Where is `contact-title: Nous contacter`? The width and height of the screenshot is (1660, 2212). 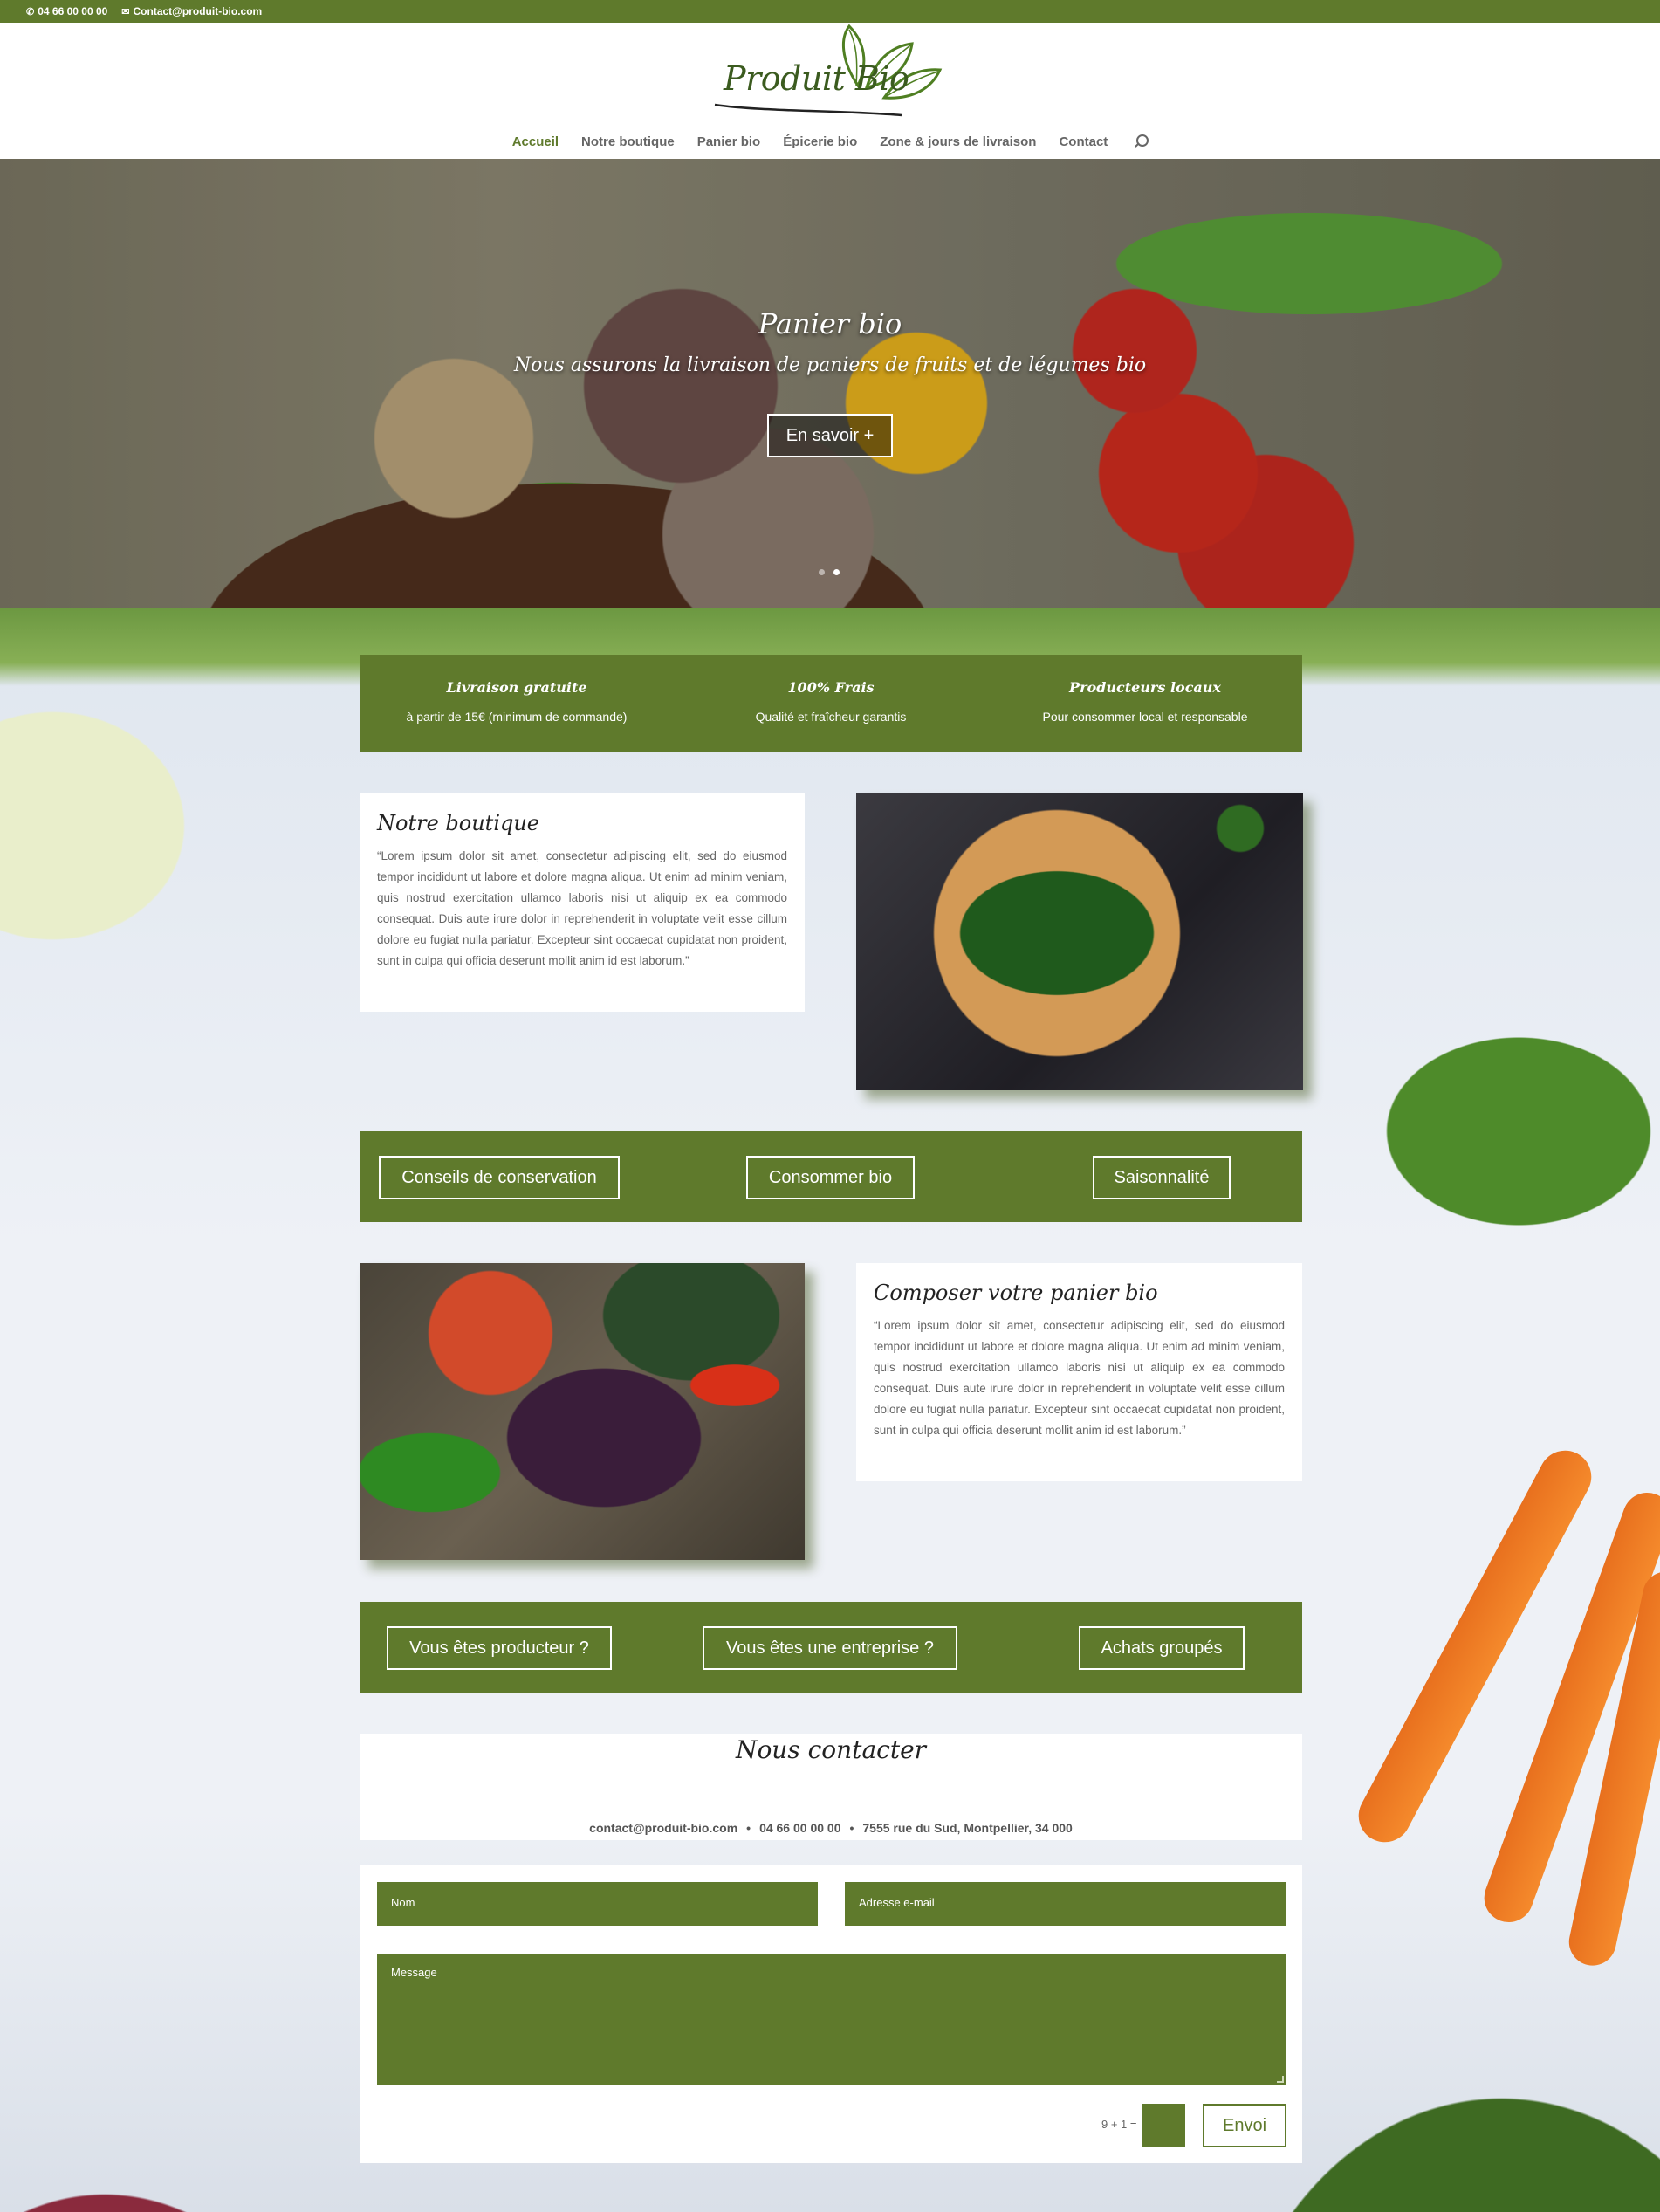
contact-title: Nous contacter is located at coordinates (831, 1749).